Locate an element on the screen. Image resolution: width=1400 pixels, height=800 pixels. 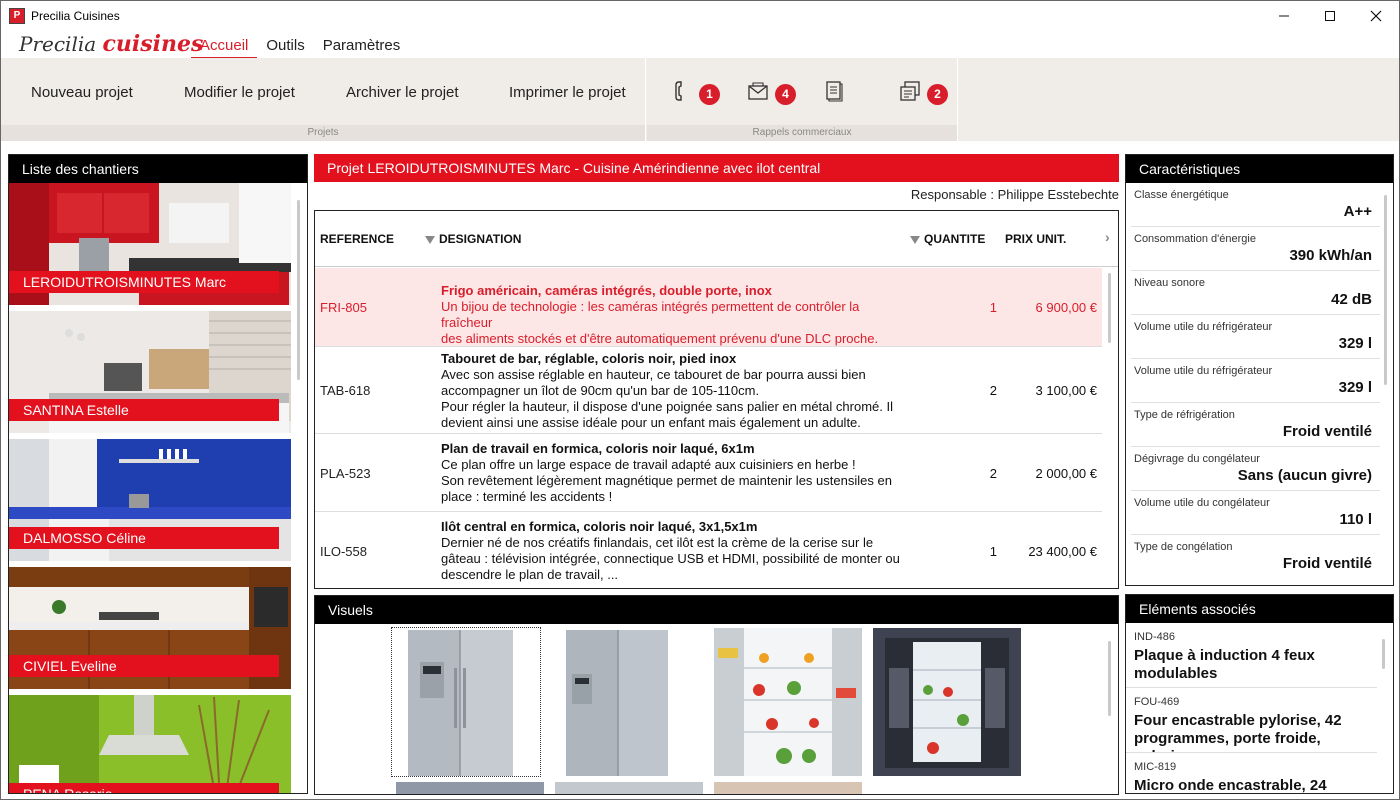
chantiers-scrollbar is located at coordinates (298, 290).